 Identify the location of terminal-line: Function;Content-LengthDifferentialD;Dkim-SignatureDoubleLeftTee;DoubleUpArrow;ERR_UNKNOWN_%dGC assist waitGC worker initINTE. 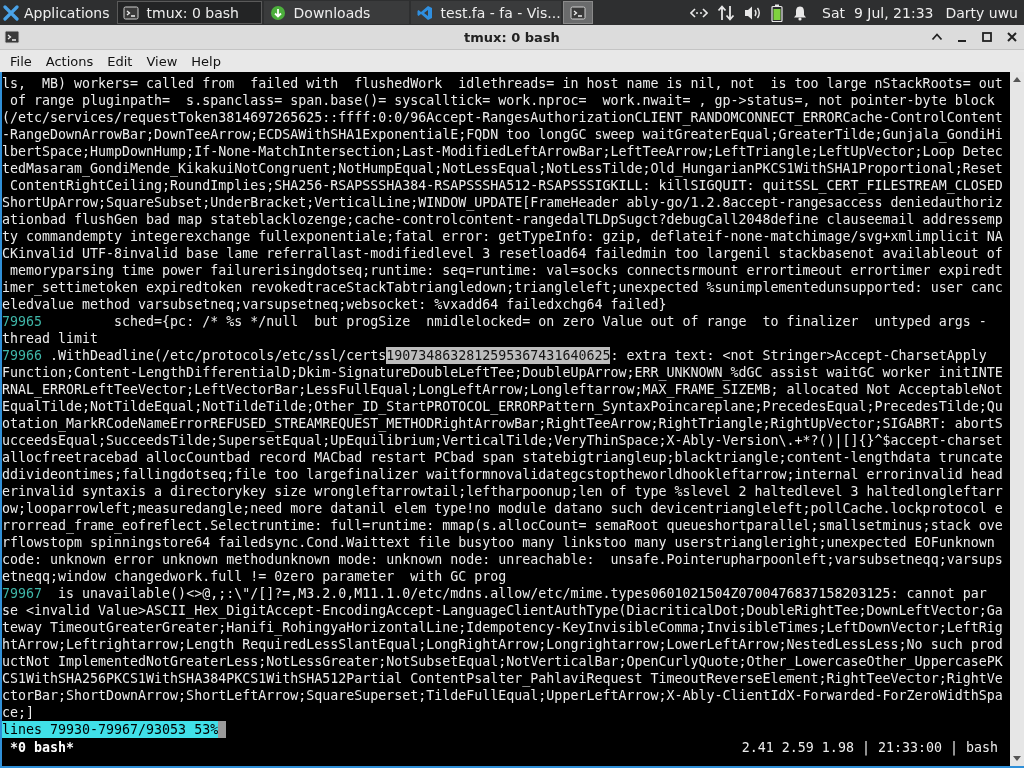
(502, 372).